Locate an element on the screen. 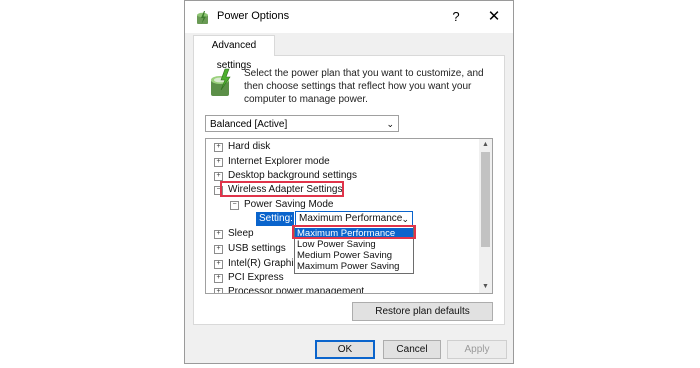 Image resolution: width=700 pixels, height=368 pixels. tree-item-processor-power-management: + Processor power management is located at coordinates (289, 289).